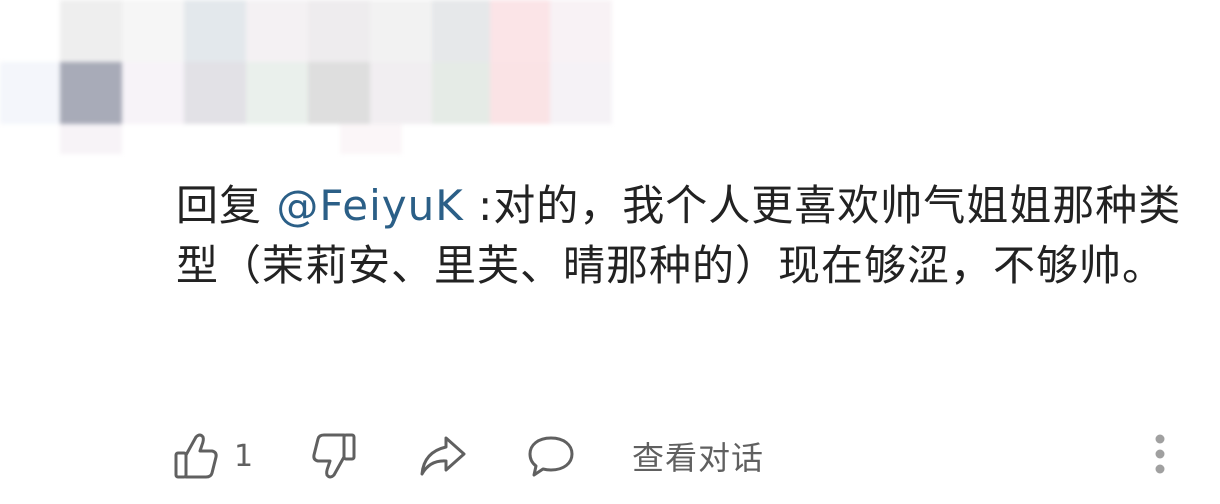  I want to click on view-conversation-button: 查看对话, so click(698, 456).